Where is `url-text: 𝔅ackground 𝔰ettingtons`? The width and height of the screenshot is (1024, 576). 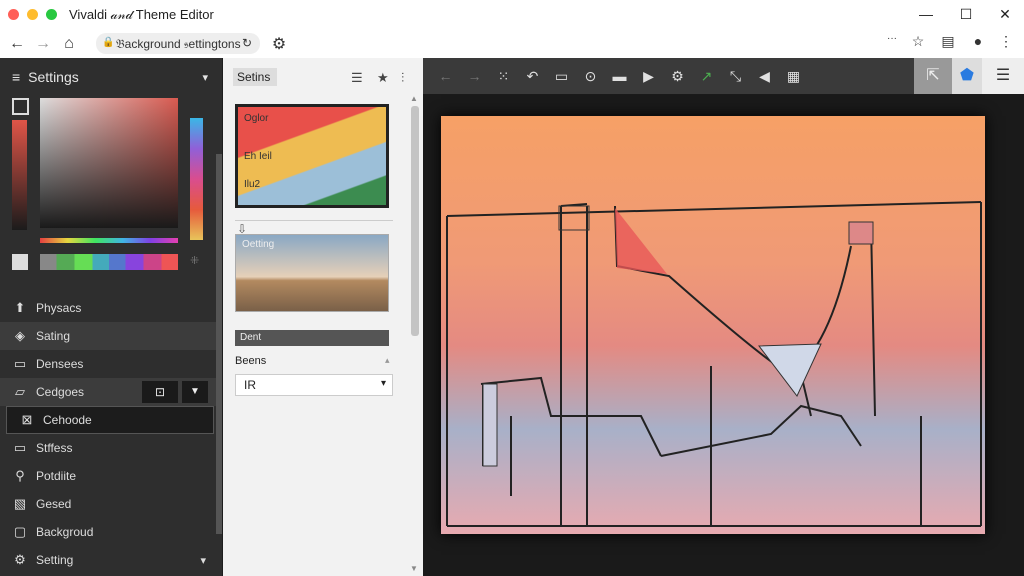
url-text: 𝔅ackground 𝔰ettingtons is located at coordinates (178, 44).